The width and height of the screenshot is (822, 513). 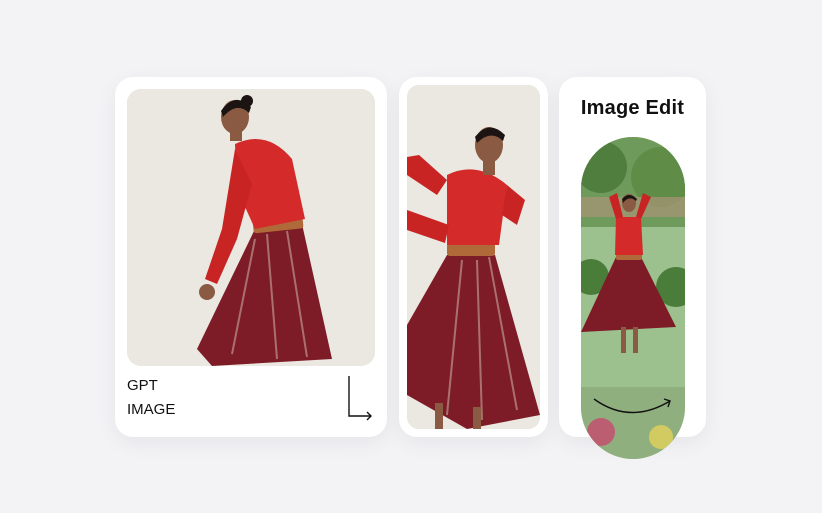 What do you see at coordinates (151, 409) in the screenshot?
I see `caption-line-2: IMAGE` at bounding box center [151, 409].